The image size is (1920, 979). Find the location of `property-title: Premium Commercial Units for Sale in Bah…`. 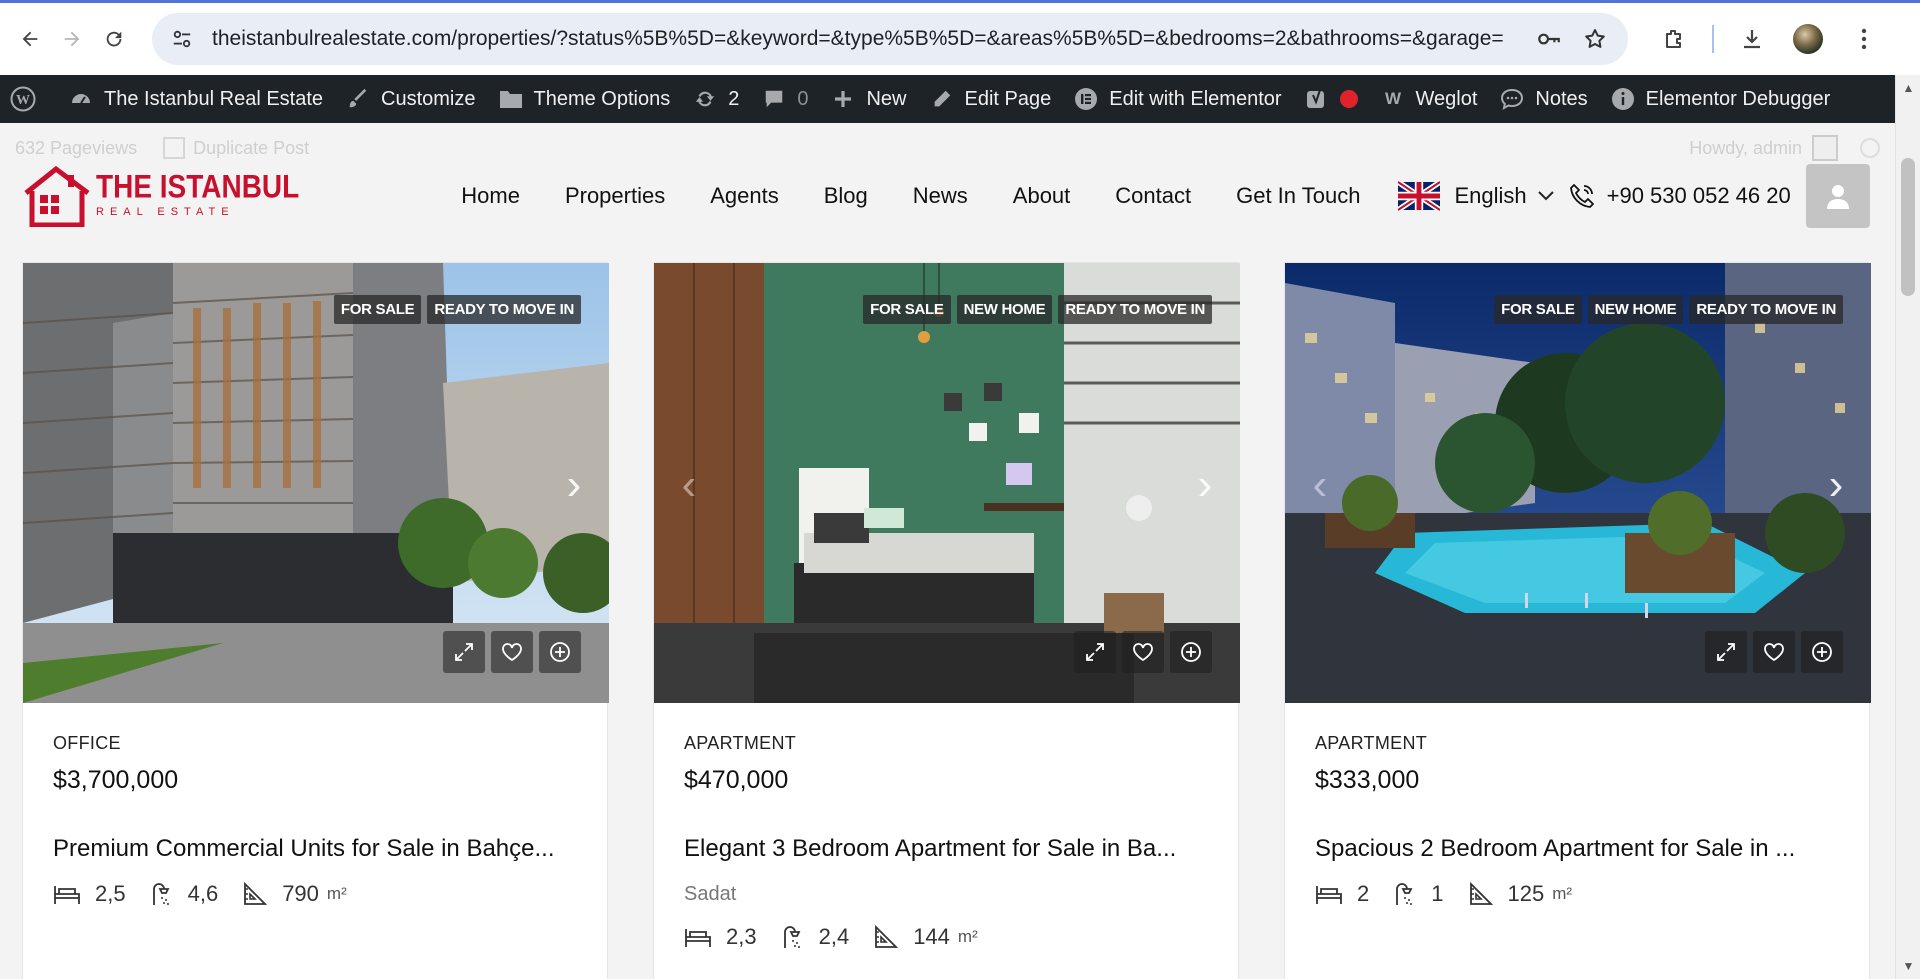

property-title: Premium Commercial Units for Sale in Bah… is located at coordinates (315, 849).